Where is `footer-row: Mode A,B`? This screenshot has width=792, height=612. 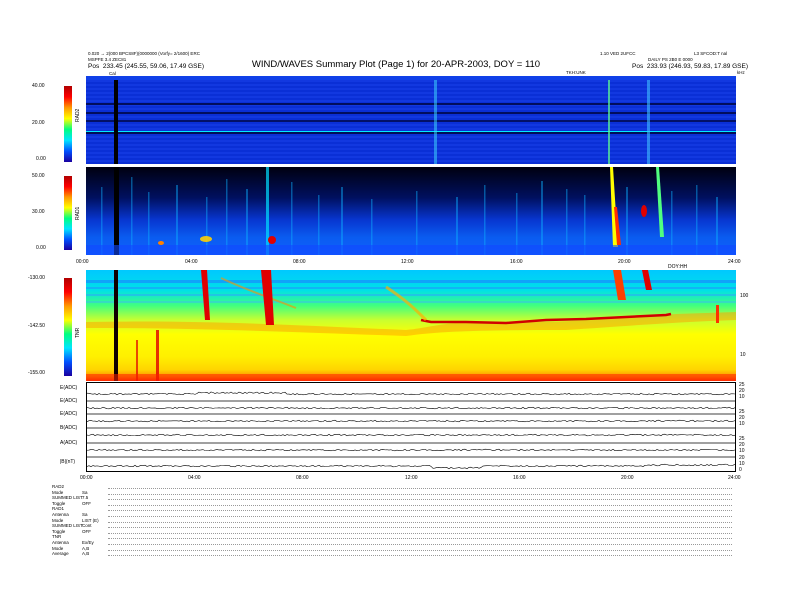
footer-row: Mode A,B is located at coordinates (70, 548).